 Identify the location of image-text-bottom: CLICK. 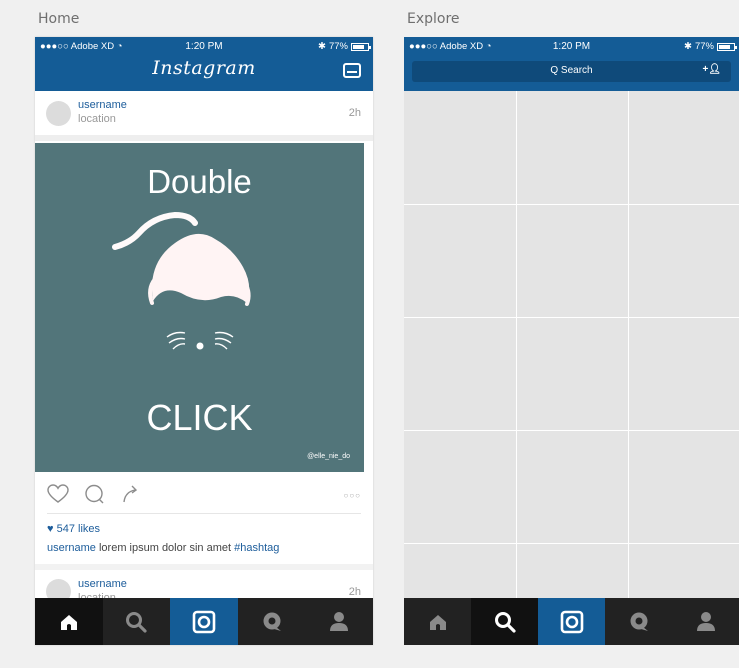
(199, 417).